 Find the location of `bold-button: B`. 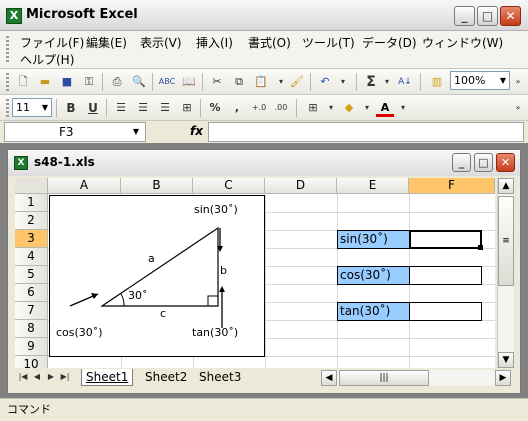

bold-button: B is located at coordinates (71, 108).